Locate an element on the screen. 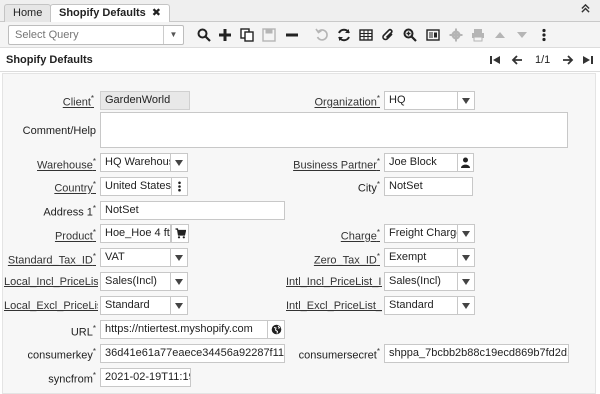 Image resolution: width=600 pixels, height=394 pixels. local-excl-pricelist-field: Standard is located at coordinates (135, 305).